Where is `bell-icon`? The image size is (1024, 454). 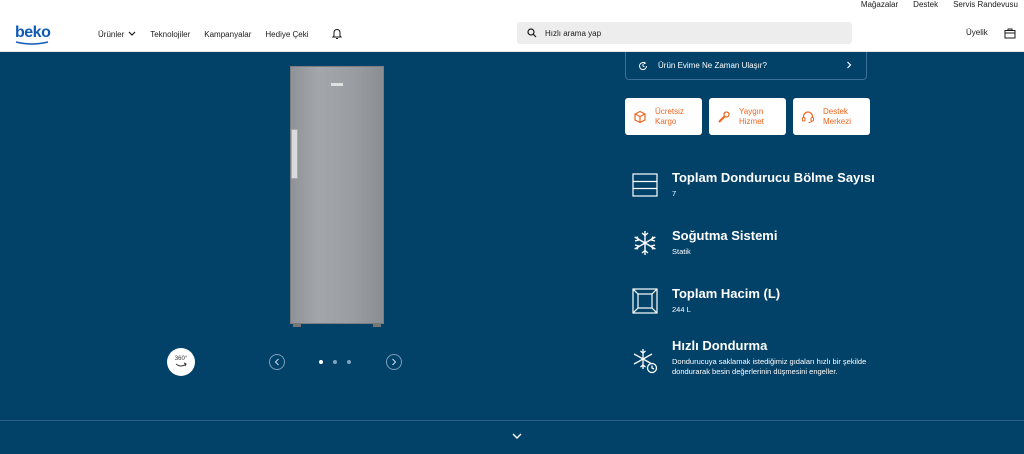 bell-icon is located at coordinates (337, 34).